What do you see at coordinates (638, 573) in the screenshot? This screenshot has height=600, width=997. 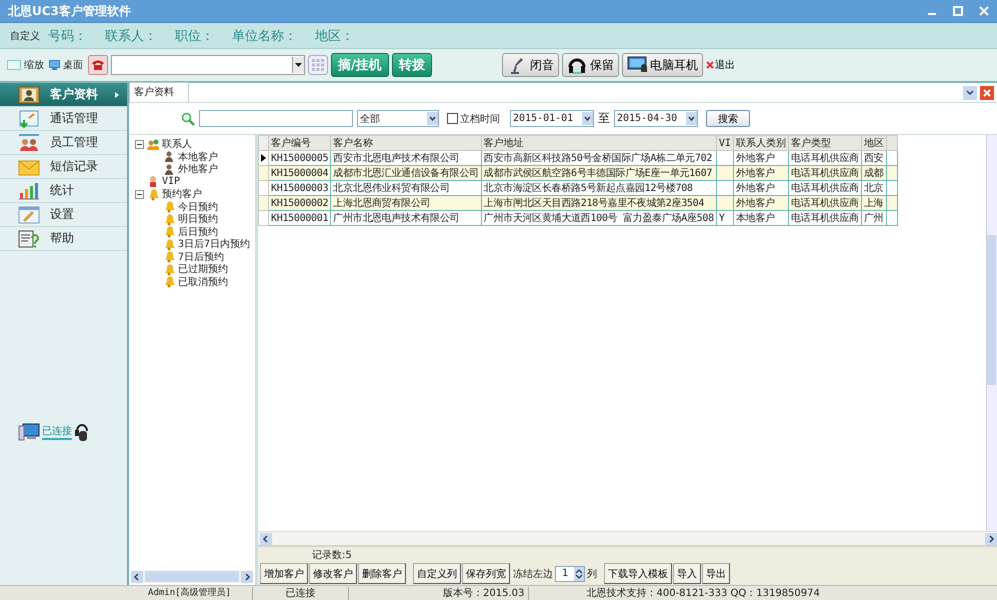 I see `action-button: 下载导入模板` at bounding box center [638, 573].